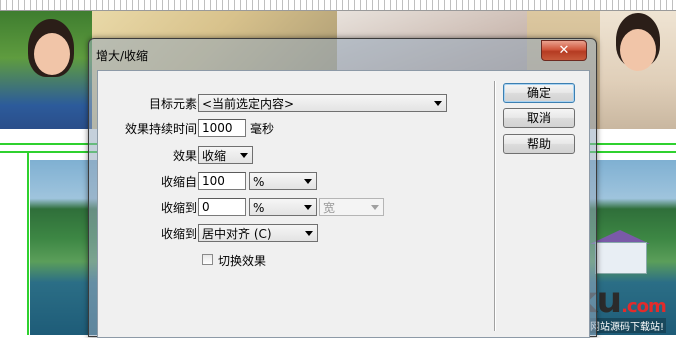  I want to click on shrink-from-unit-select: %, so click(283, 181).